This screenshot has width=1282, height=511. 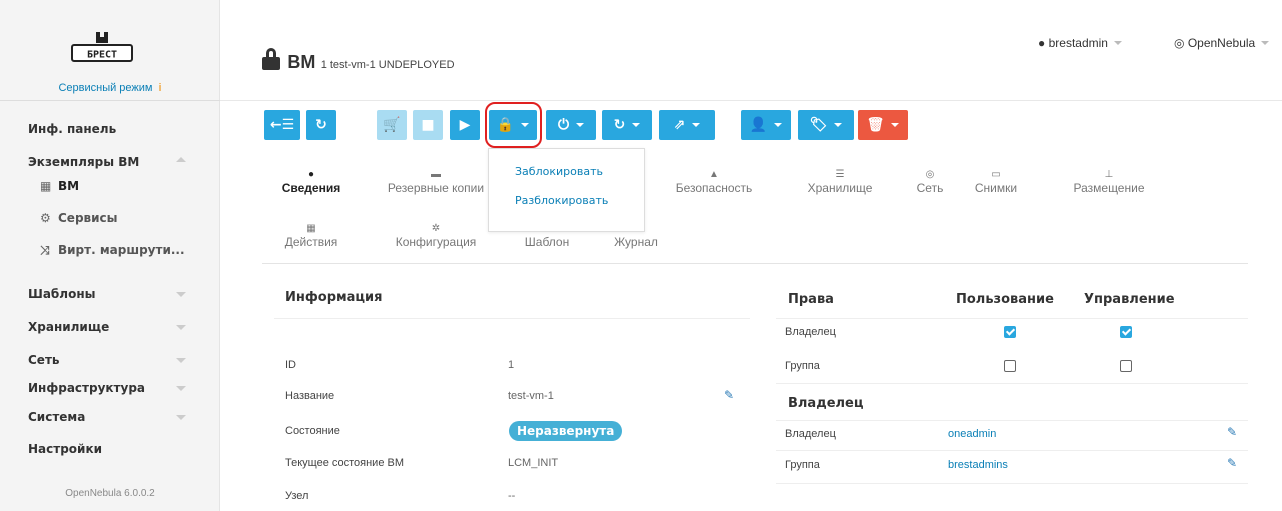 What do you see at coordinates (45, 250) in the screenshot?
I see `shuffle-icon: ⤨` at bounding box center [45, 250].